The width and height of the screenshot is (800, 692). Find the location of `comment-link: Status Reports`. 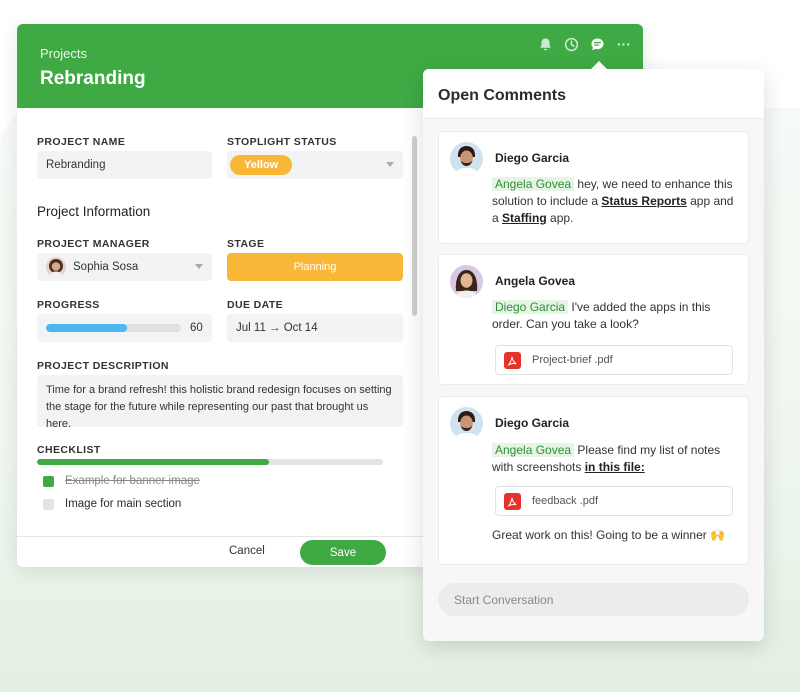

comment-link: Status Reports is located at coordinates (643, 201).